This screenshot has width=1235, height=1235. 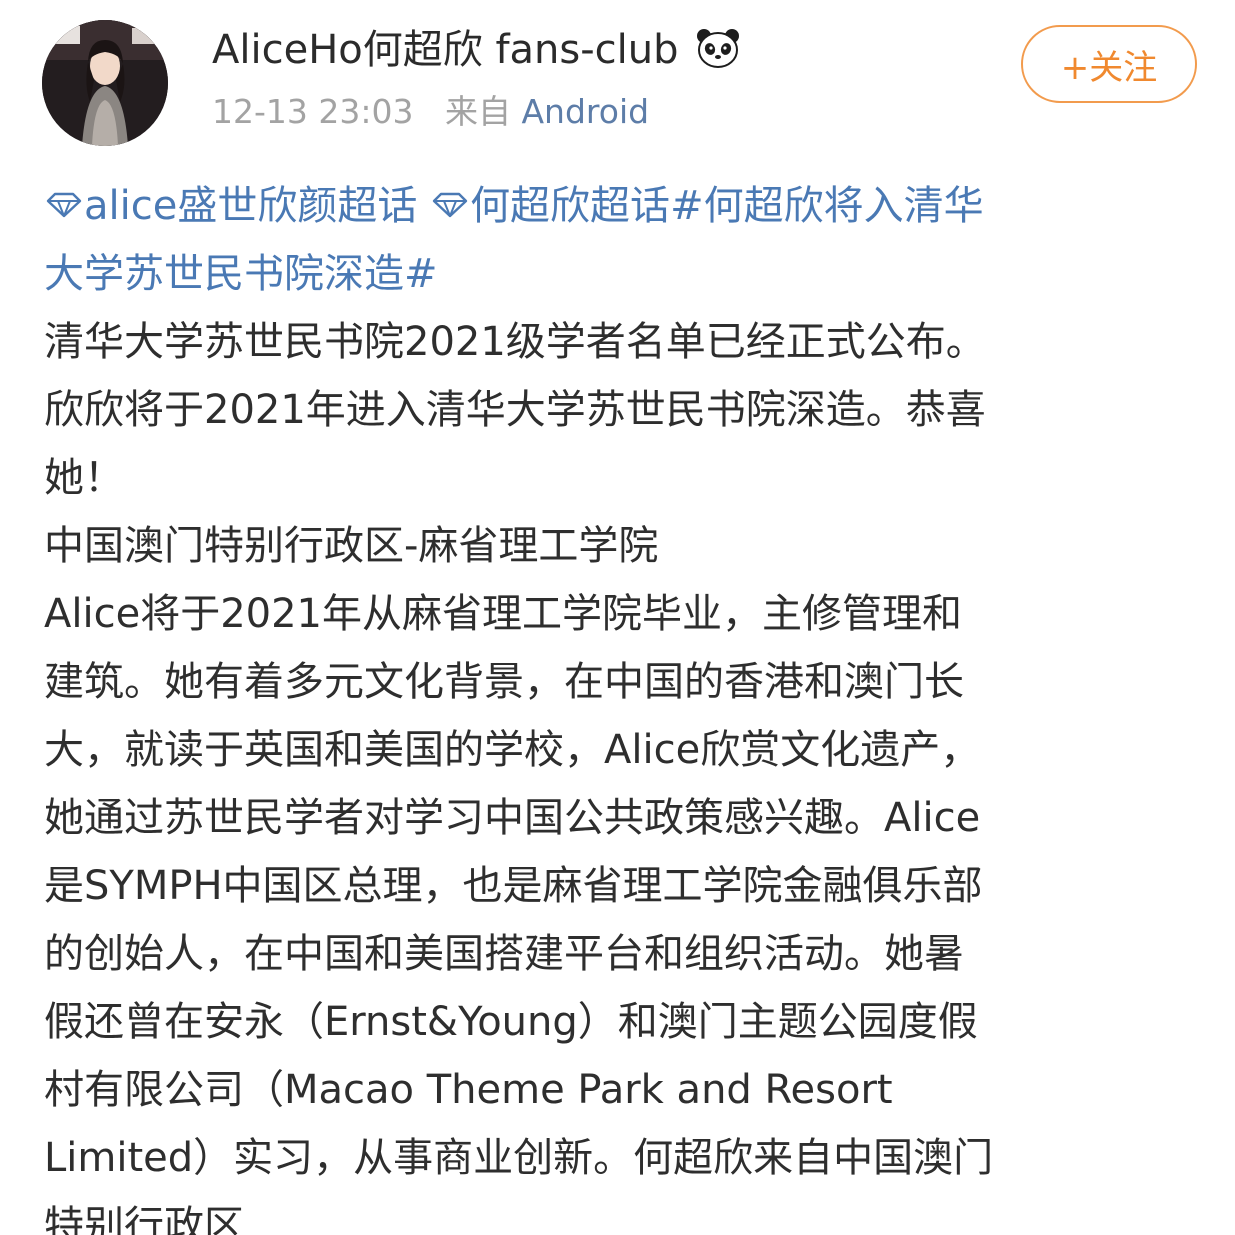 What do you see at coordinates (515, 410) in the screenshot?
I see `post-text-line: 欣欣将于2021年进入清华大学苏世民书院深造。恭喜` at bounding box center [515, 410].